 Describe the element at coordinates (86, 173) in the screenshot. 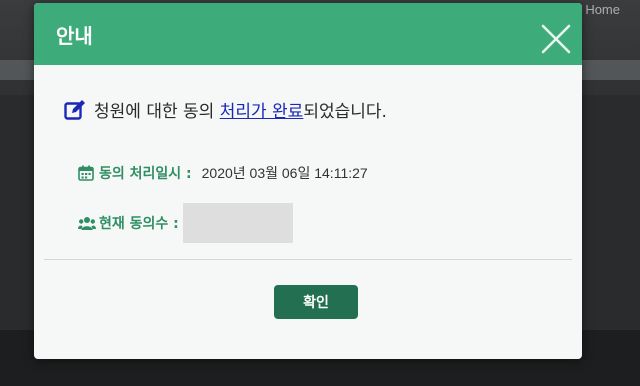

I see `calendar-icon` at that location.